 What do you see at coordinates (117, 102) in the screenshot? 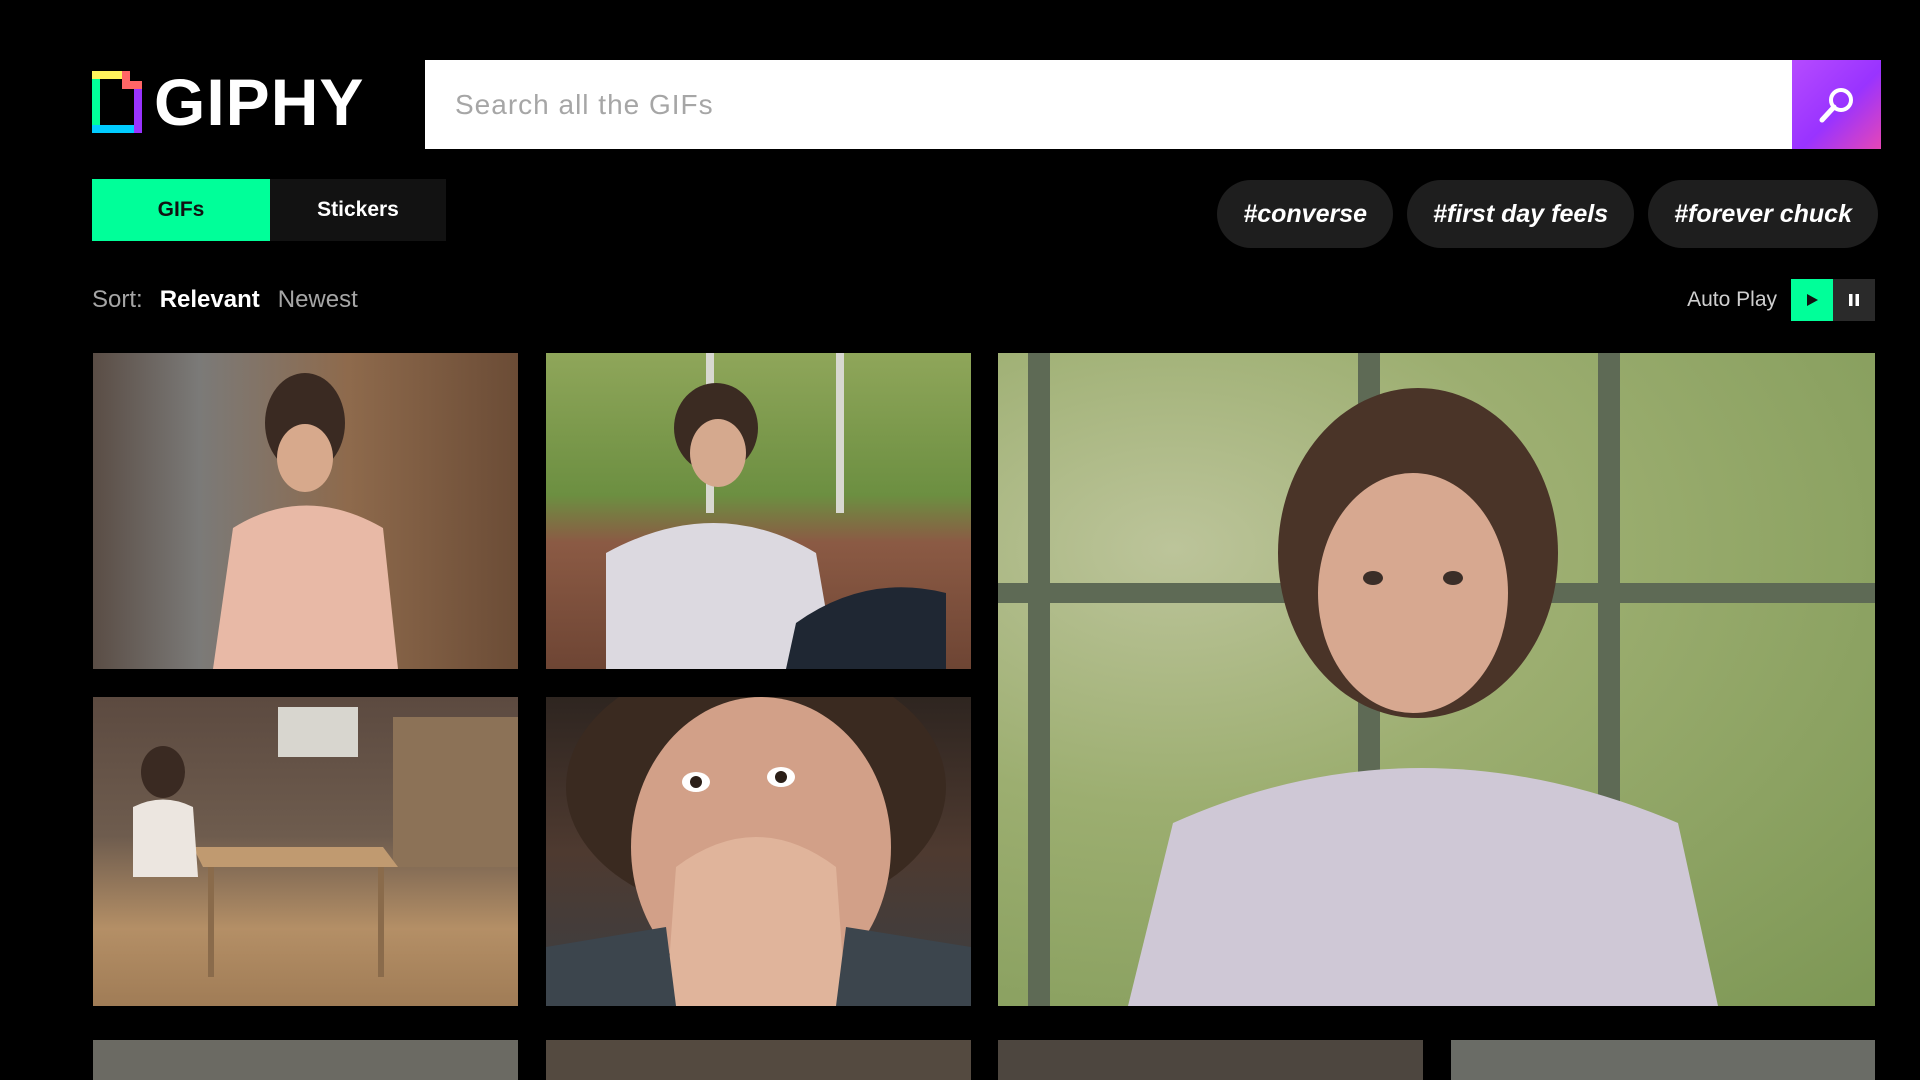
I see `giphy-logo-icon` at bounding box center [117, 102].